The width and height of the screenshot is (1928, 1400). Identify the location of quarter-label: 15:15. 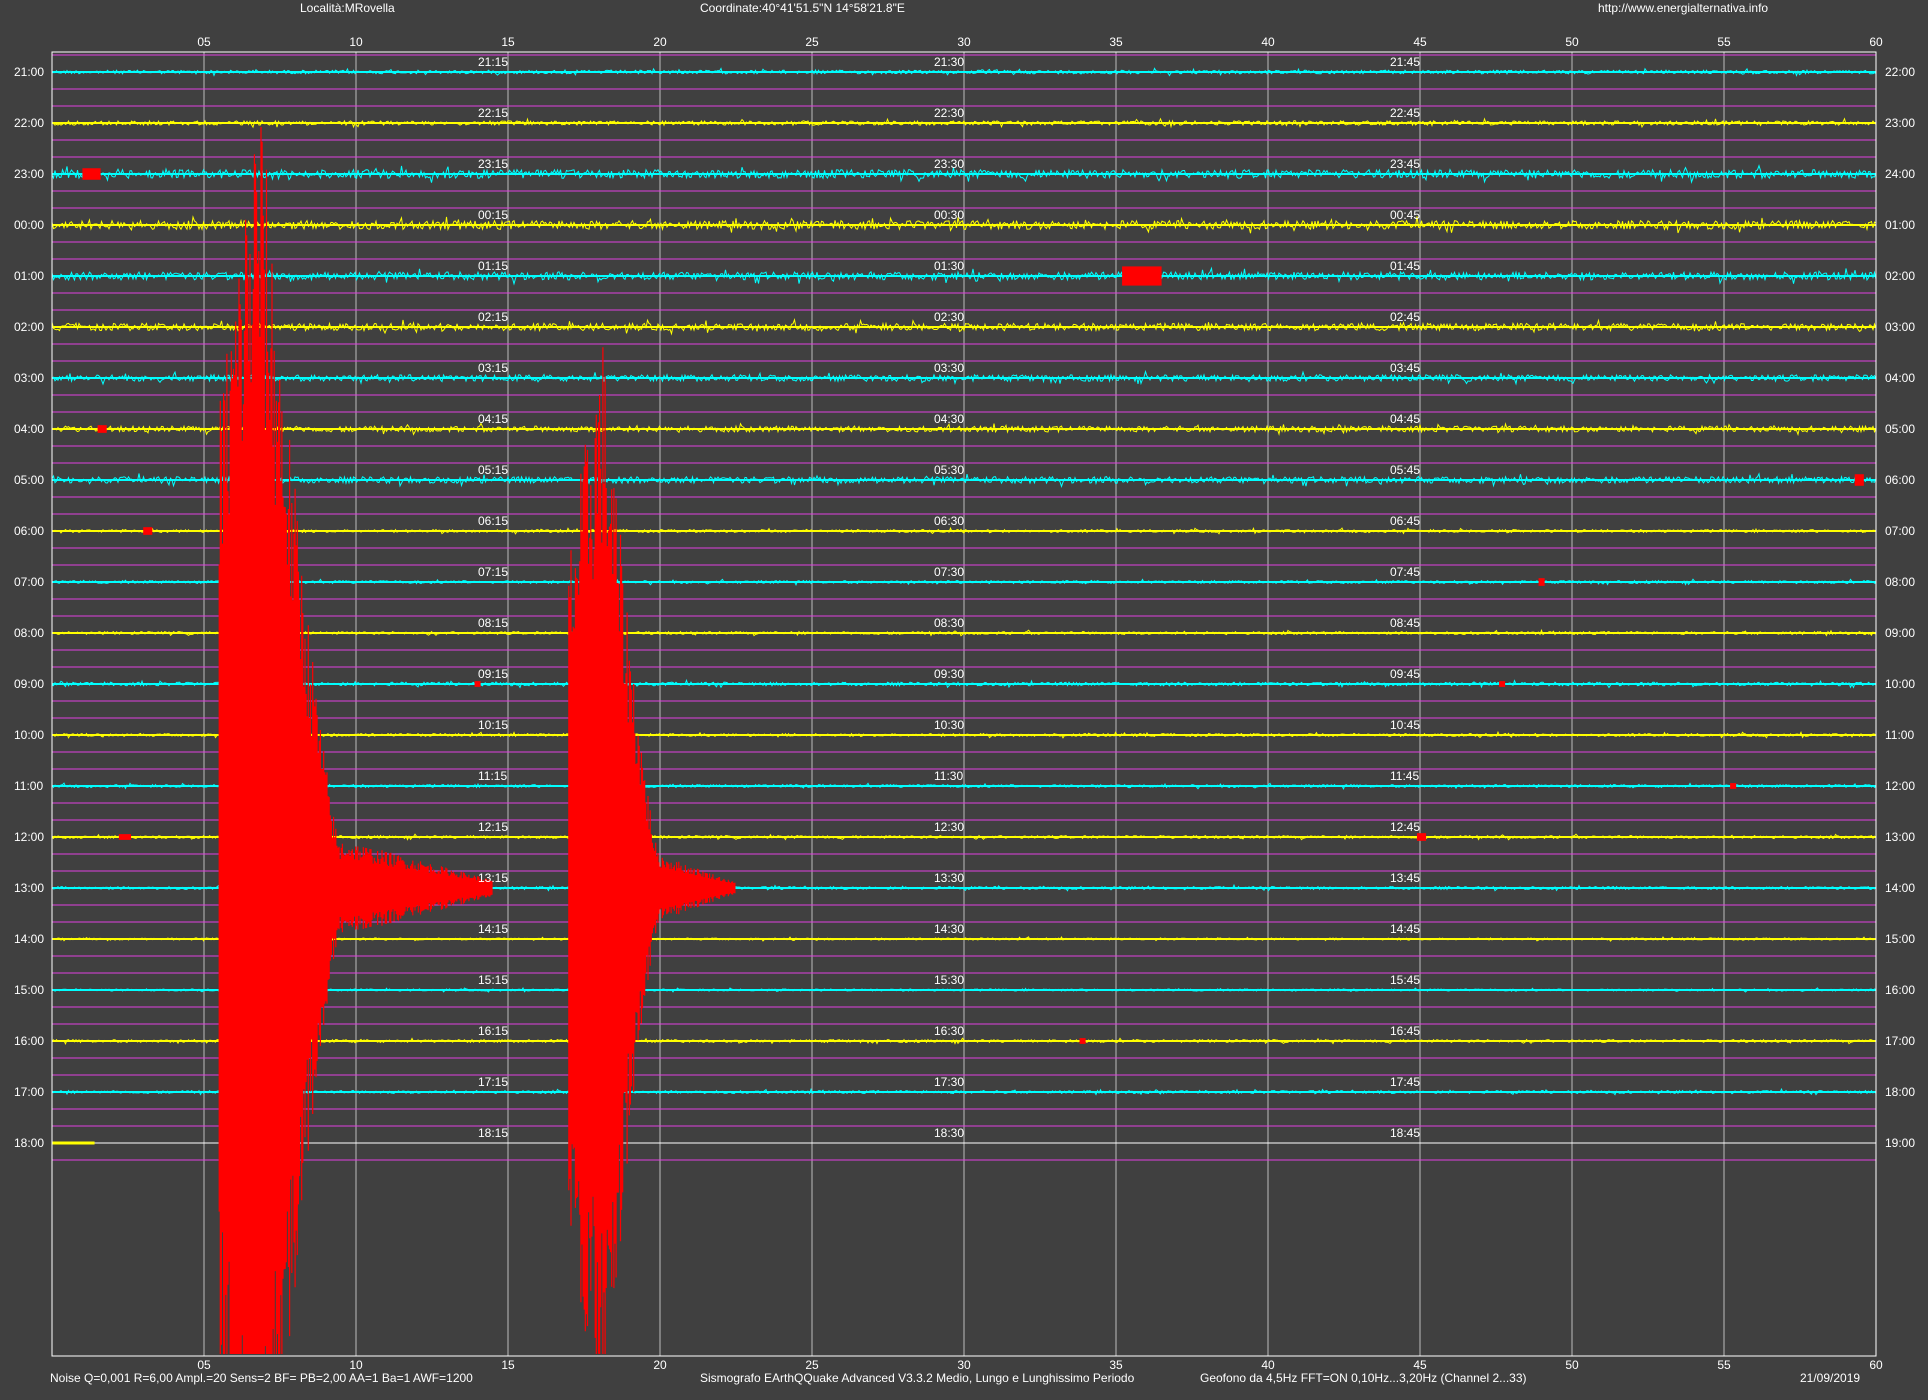
(493, 980).